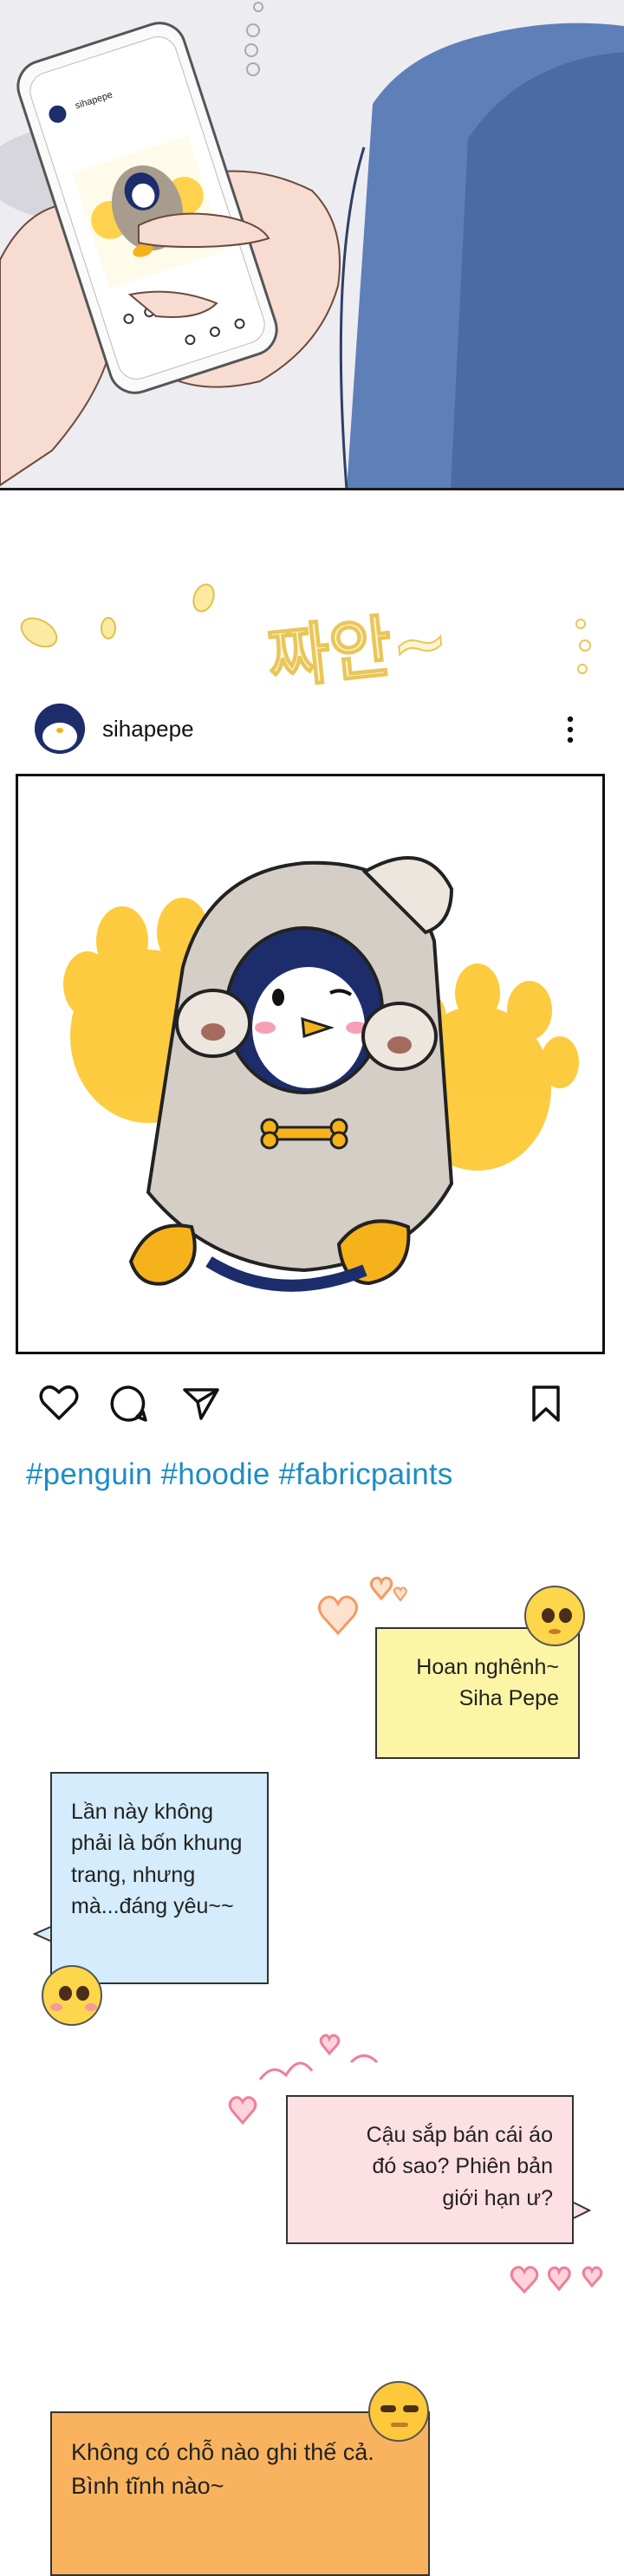  I want to click on avatar, so click(60, 729).